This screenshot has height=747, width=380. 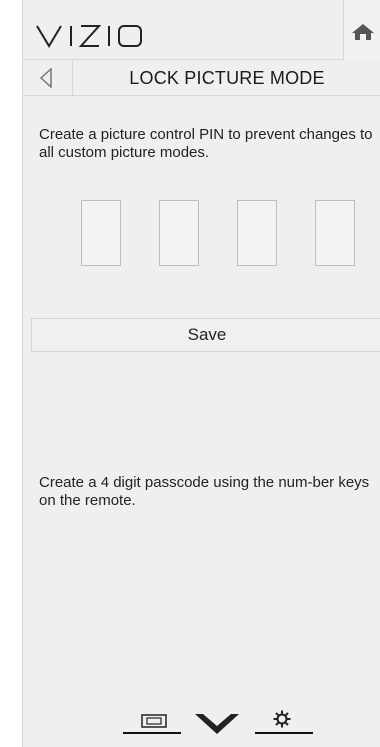 I want to click on home-button, so click(x=361, y=30).